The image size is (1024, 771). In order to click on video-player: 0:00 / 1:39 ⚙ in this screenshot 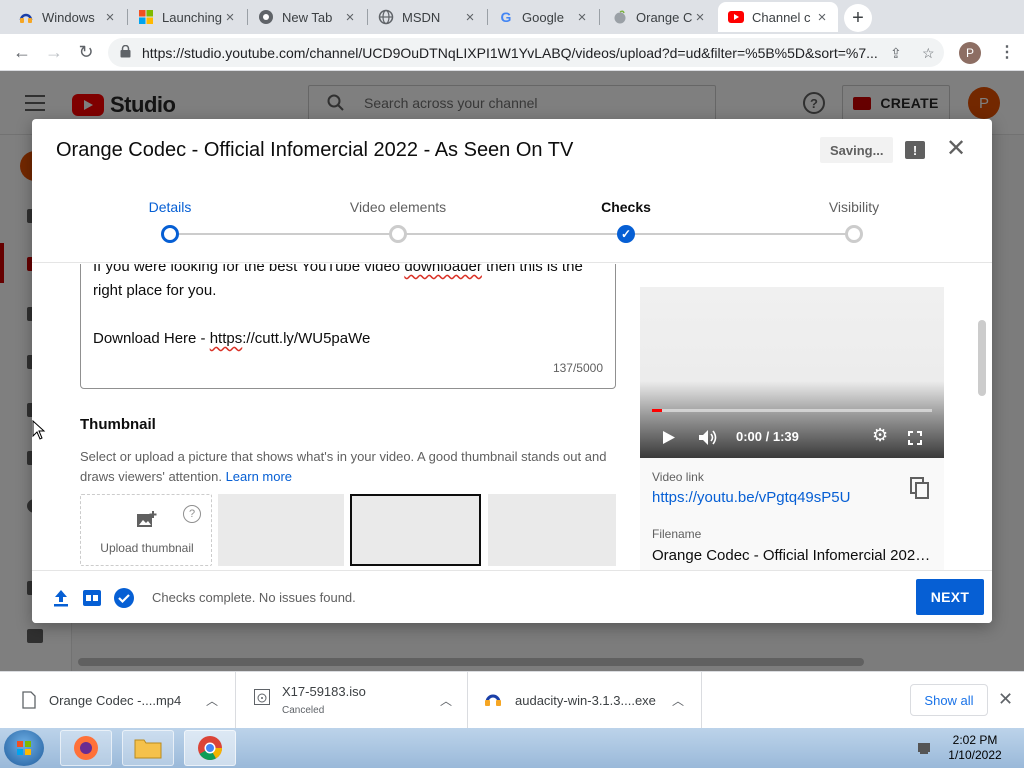, I will do `click(792, 372)`.